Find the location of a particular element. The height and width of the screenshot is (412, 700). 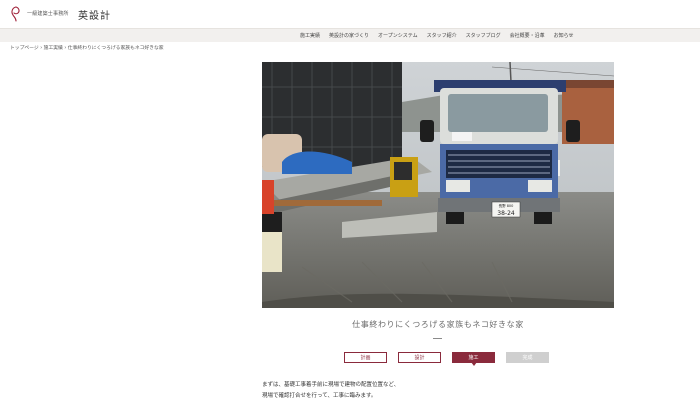

logo-icon is located at coordinates (16, 14).